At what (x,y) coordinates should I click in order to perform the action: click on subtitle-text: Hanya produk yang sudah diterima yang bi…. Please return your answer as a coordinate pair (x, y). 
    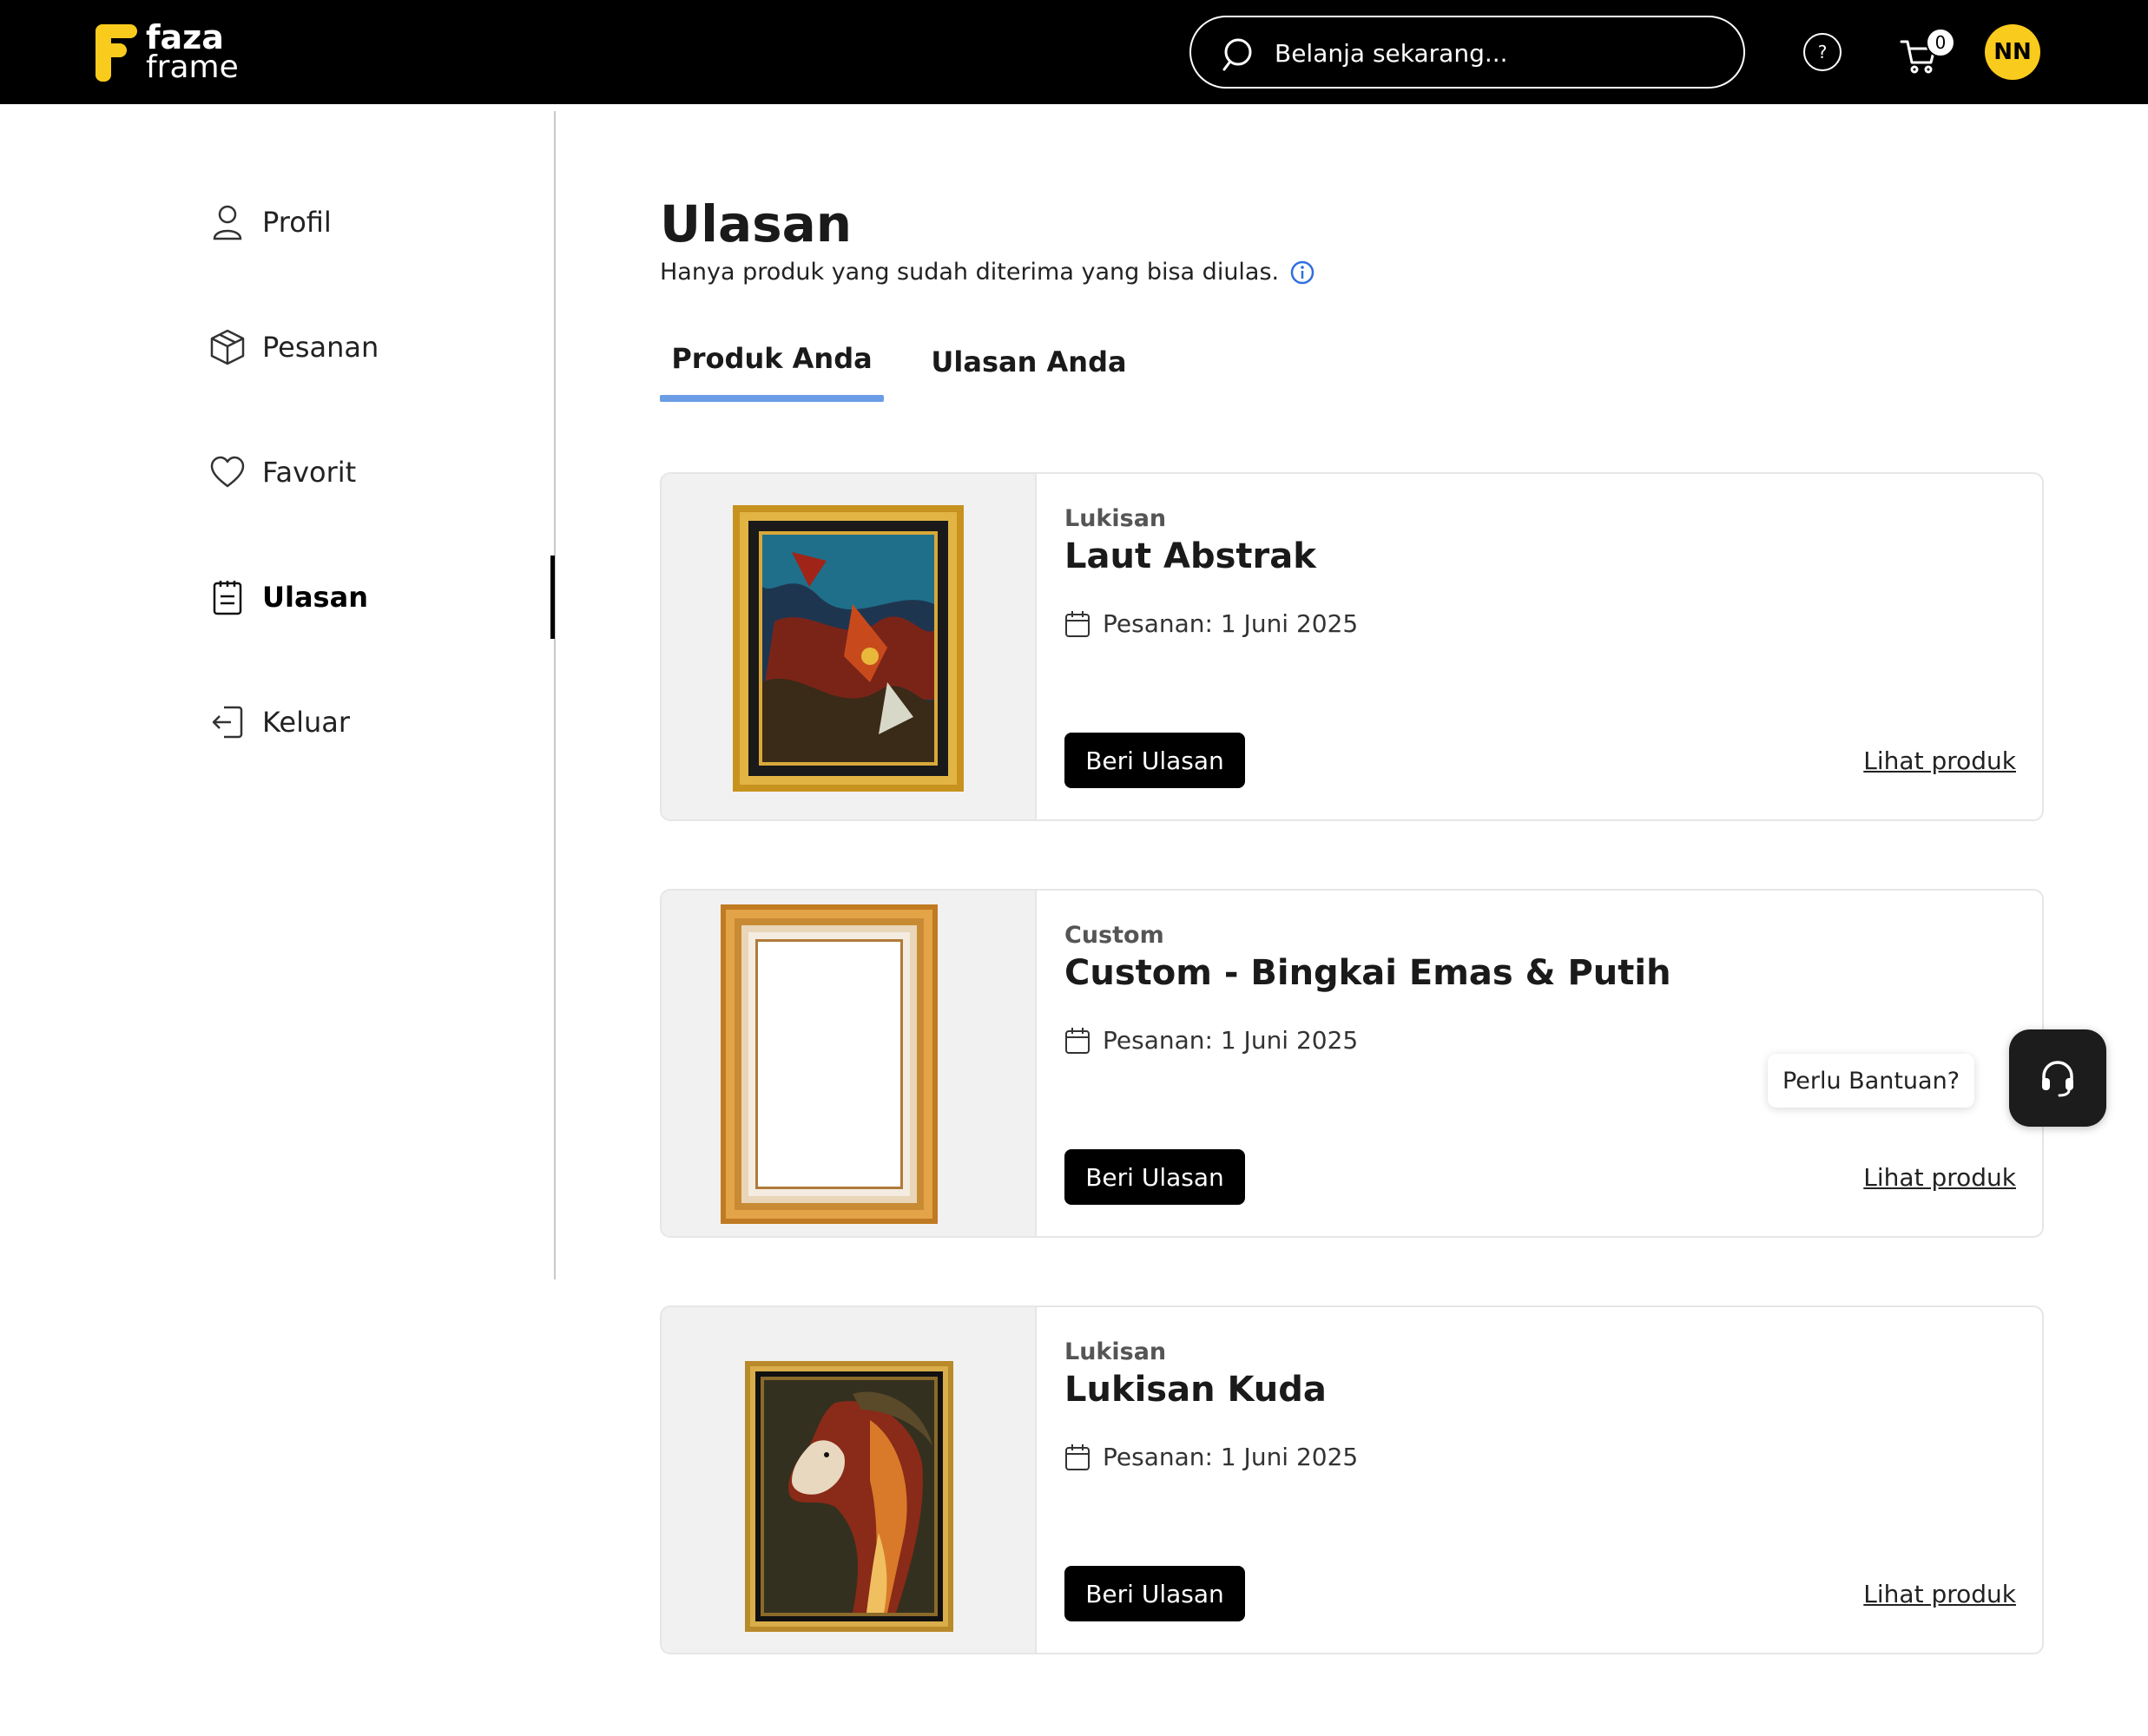
    Looking at the image, I should click on (970, 272).